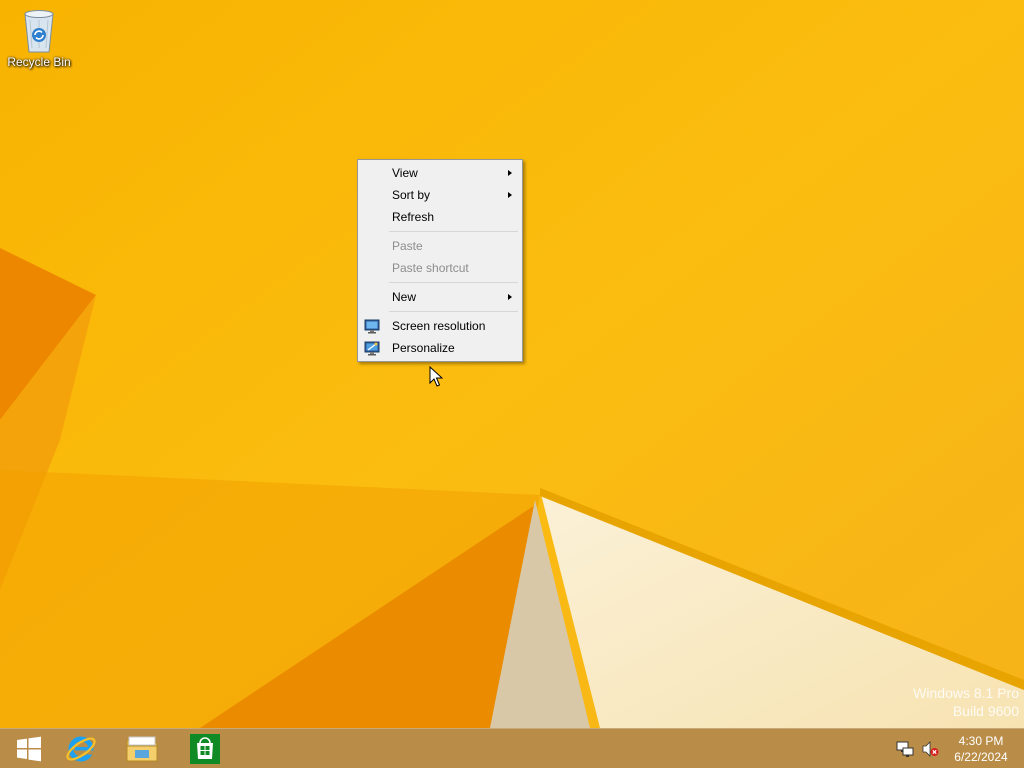 Image resolution: width=1024 pixels, height=768 pixels. I want to click on recycle-bin-icon, so click(39, 31).